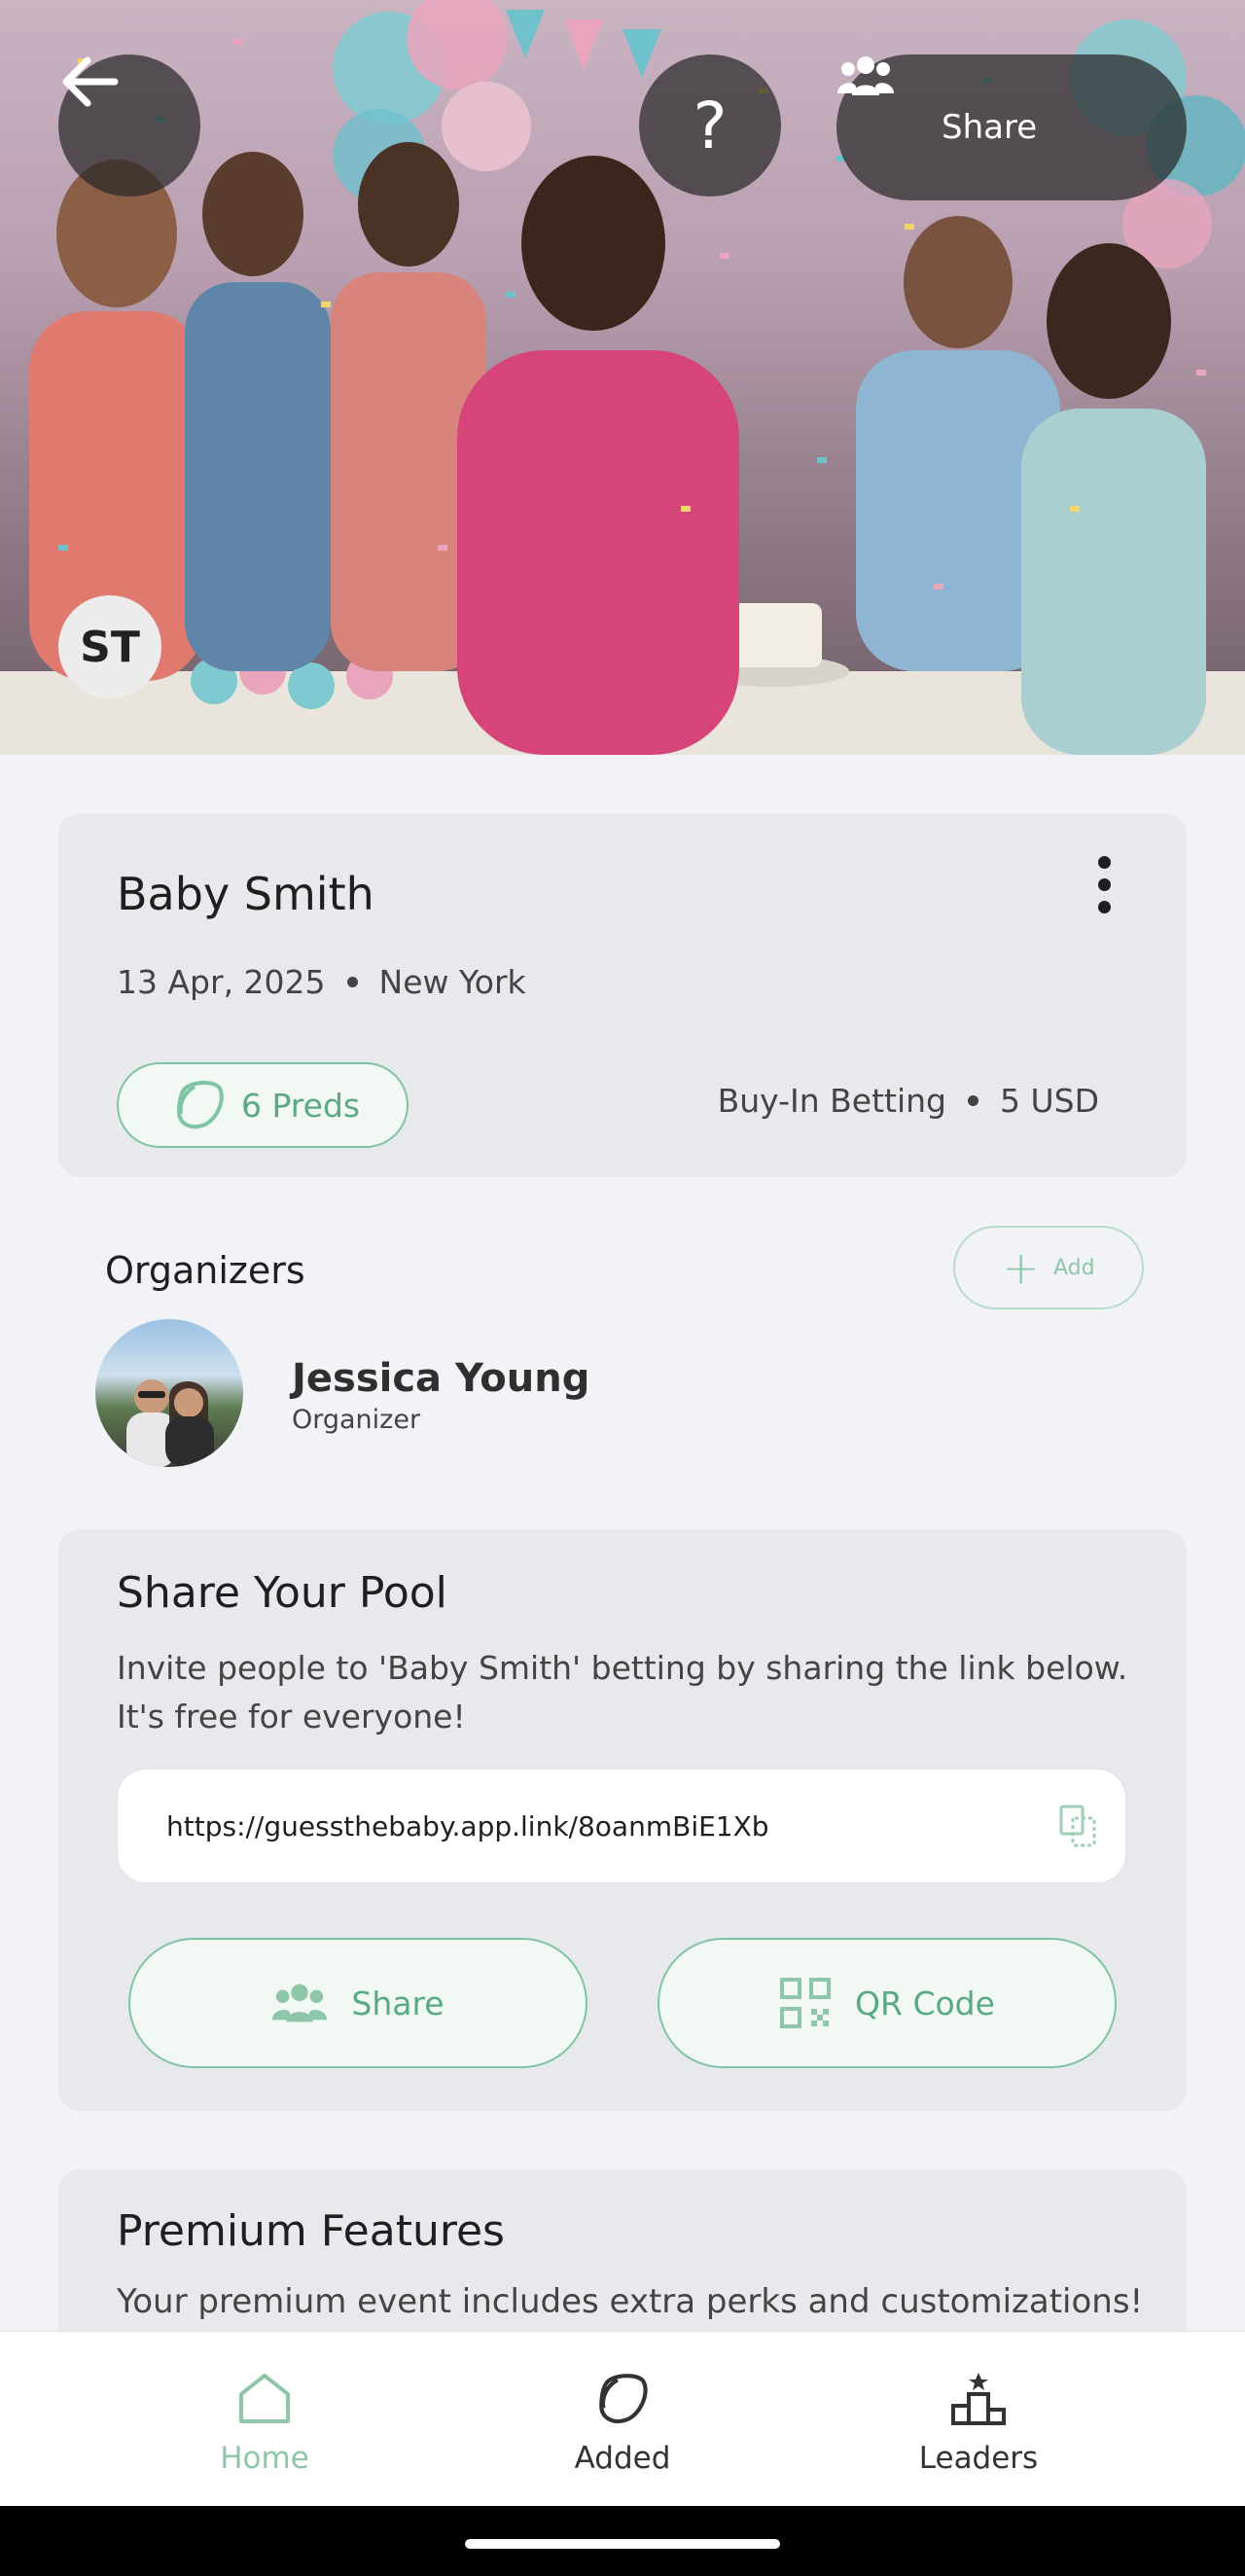 The image size is (1245, 2576). What do you see at coordinates (1077, 1826) in the screenshot?
I see `copy-icon` at bounding box center [1077, 1826].